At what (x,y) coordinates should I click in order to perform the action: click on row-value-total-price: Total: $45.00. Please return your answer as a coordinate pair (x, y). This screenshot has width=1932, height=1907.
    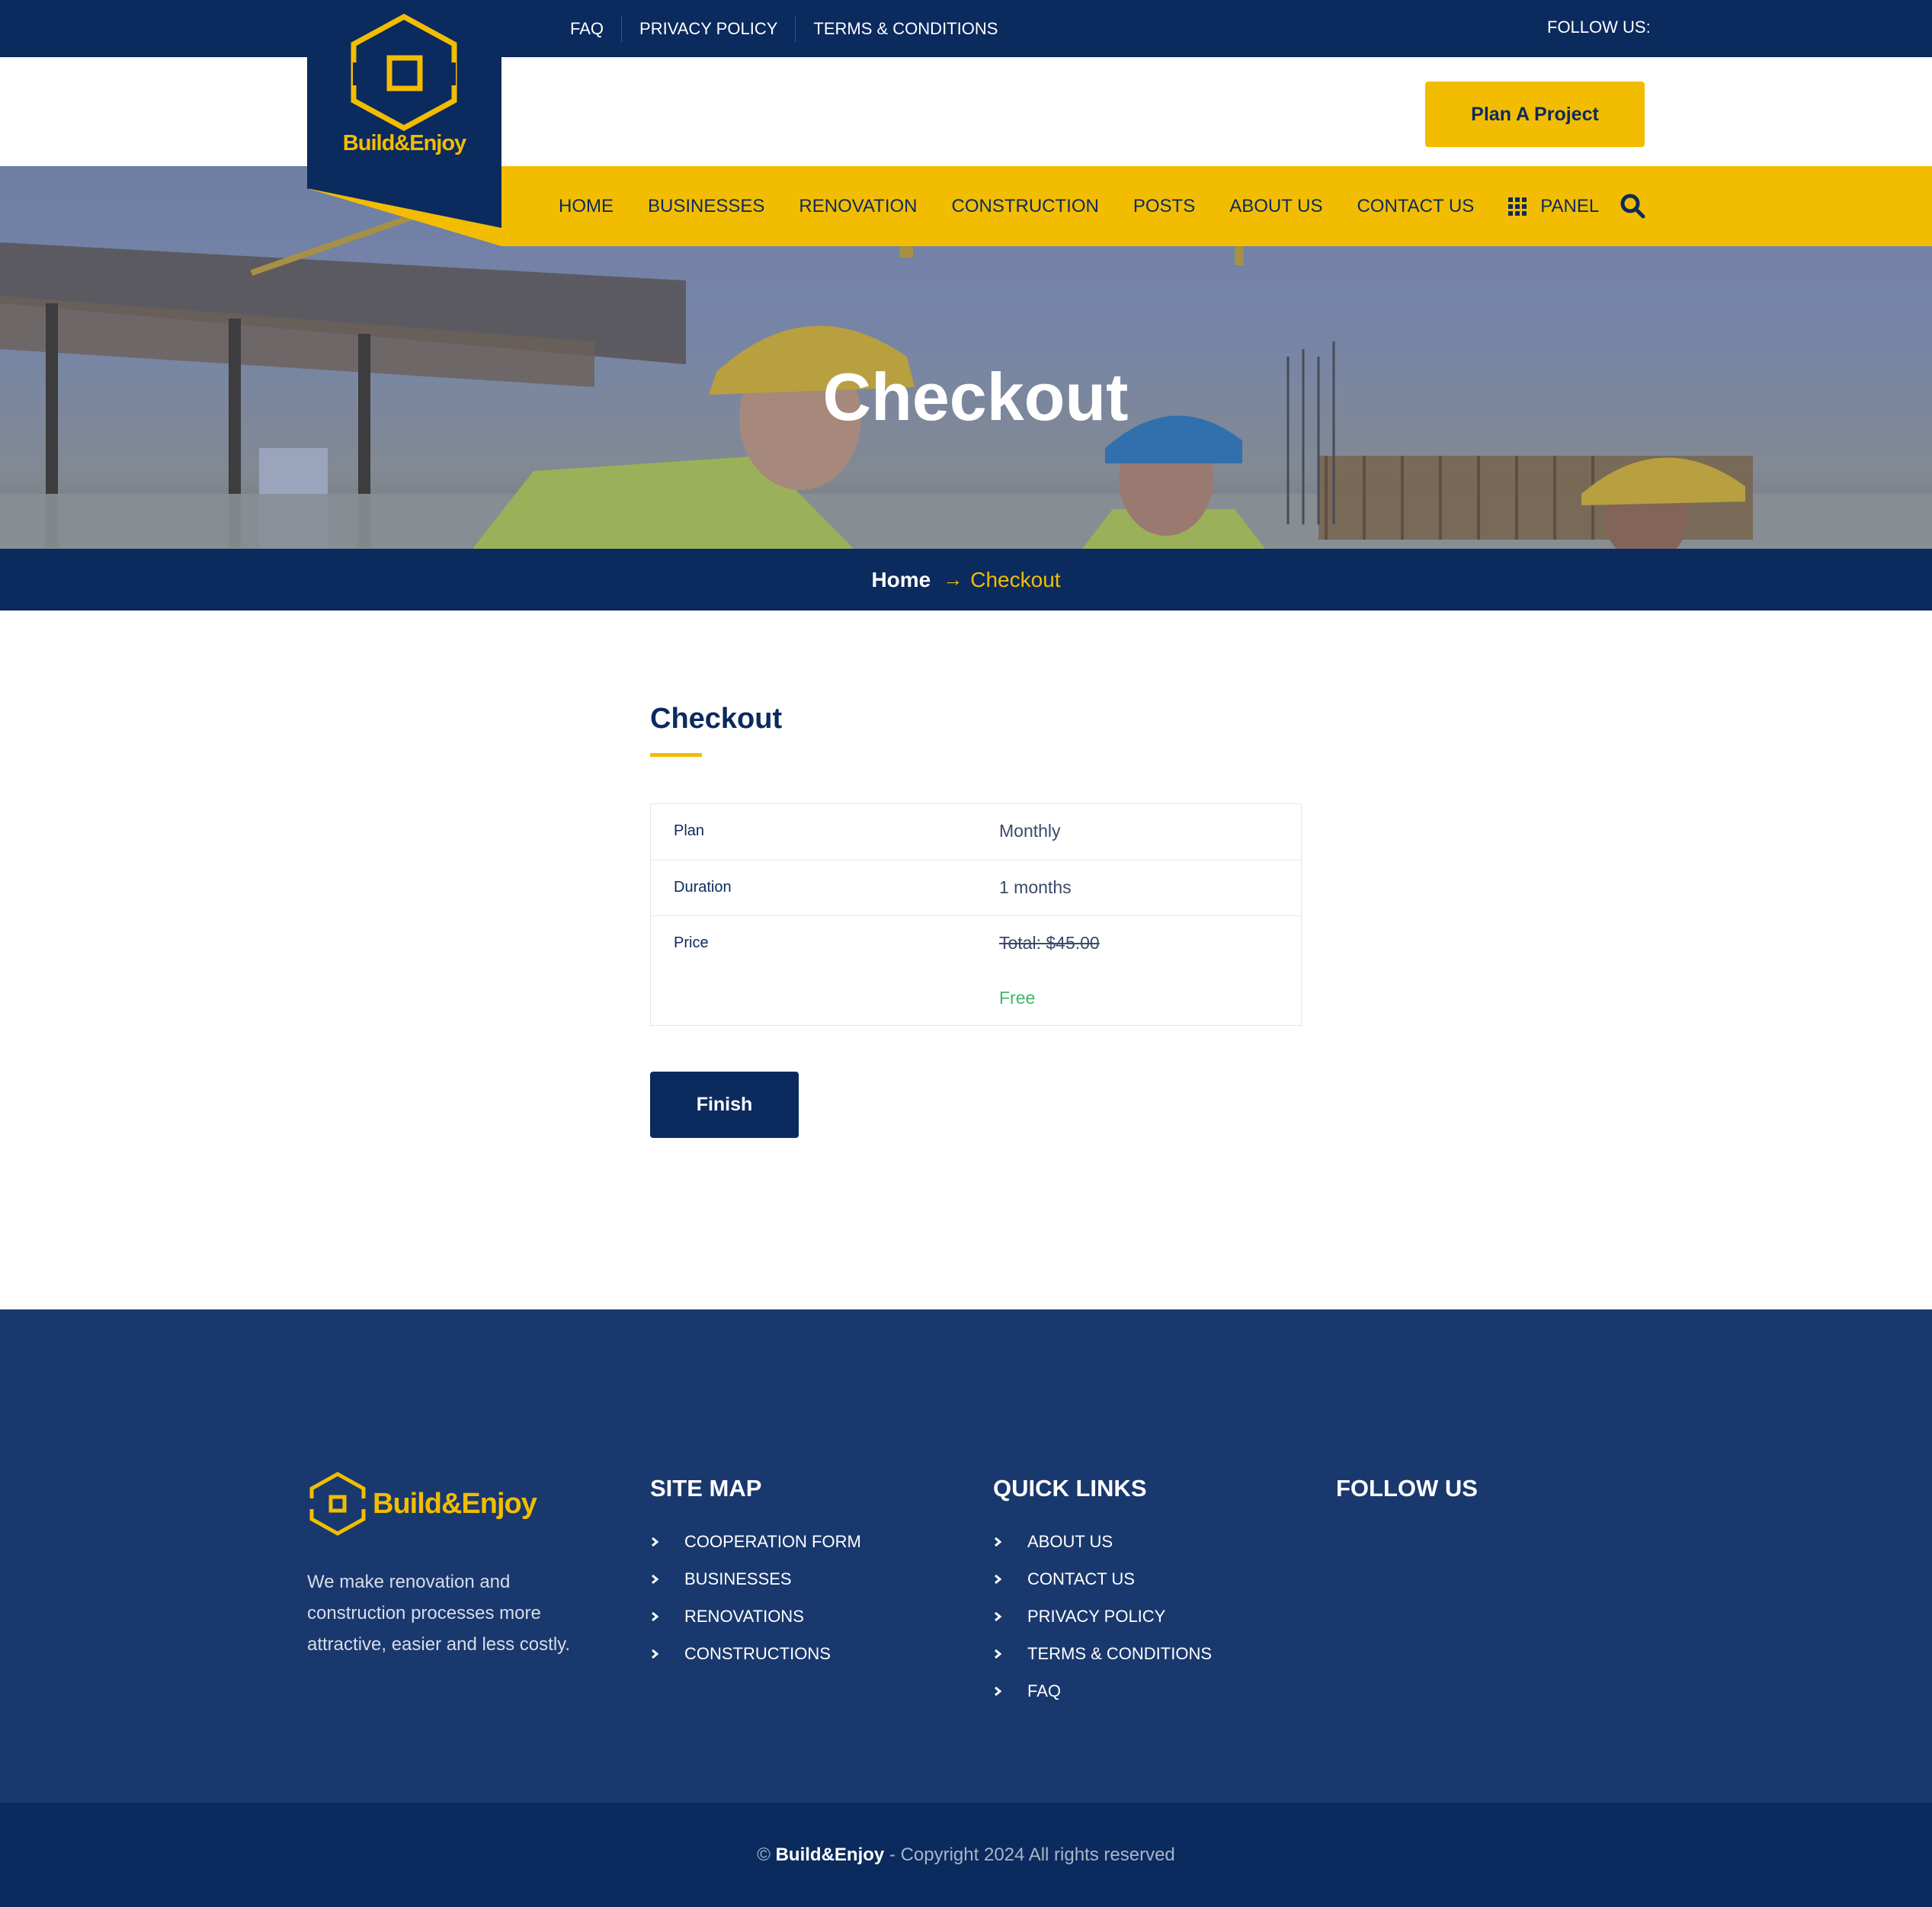
    Looking at the image, I should click on (1049, 943).